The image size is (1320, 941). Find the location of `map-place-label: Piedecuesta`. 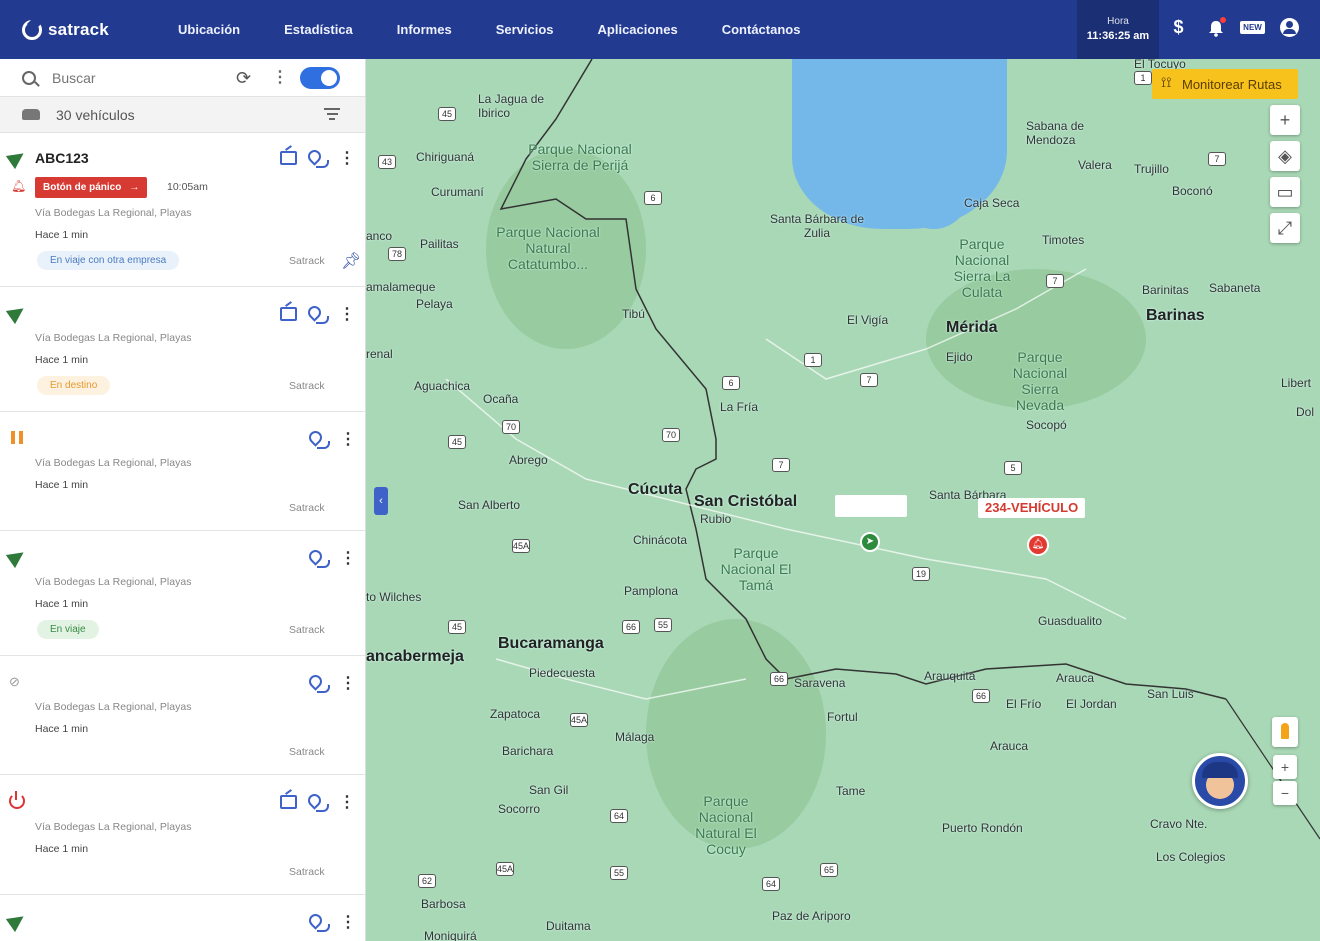

map-place-label: Piedecuesta is located at coordinates (562, 673).